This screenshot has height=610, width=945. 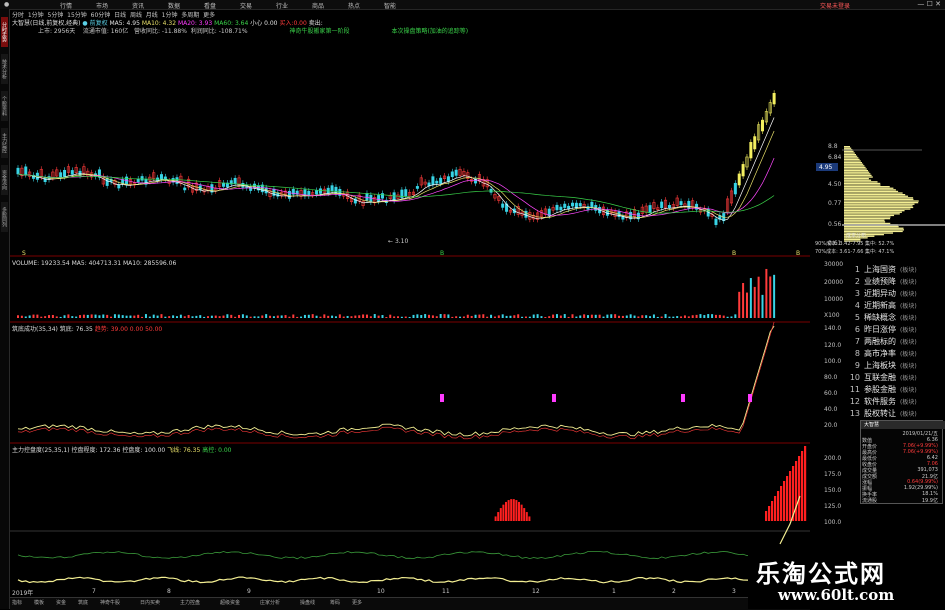 I want to click on hot-sector-item: 1 上海国资 (板块), so click(x=881, y=269).